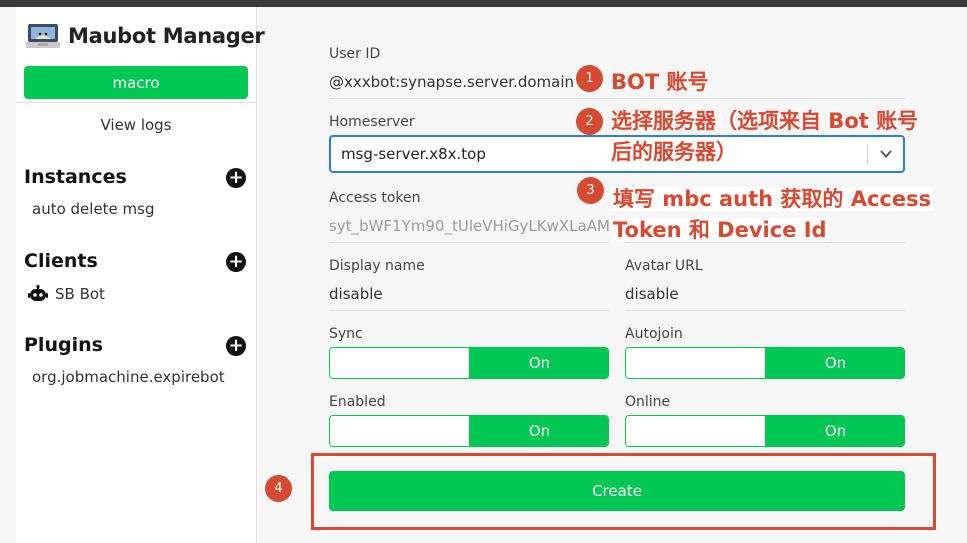 This screenshot has height=543, width=967. I want to click on sync-label: Sync, so click(346, 334).